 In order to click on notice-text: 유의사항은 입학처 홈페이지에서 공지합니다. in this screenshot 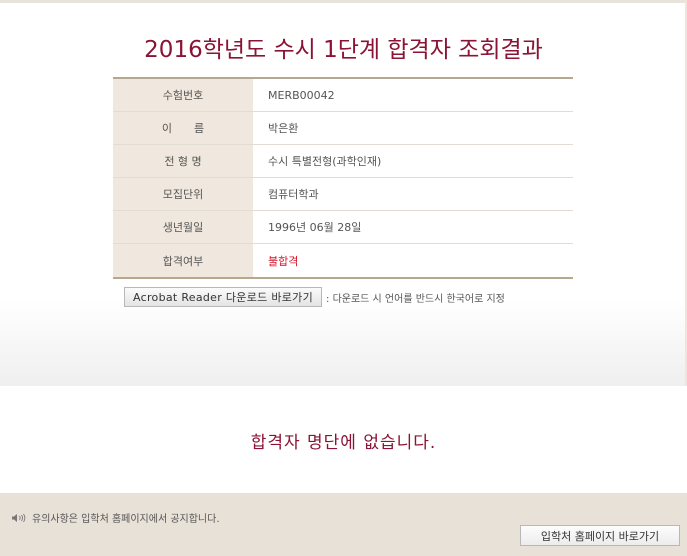, I will do `click(126, 519)`.